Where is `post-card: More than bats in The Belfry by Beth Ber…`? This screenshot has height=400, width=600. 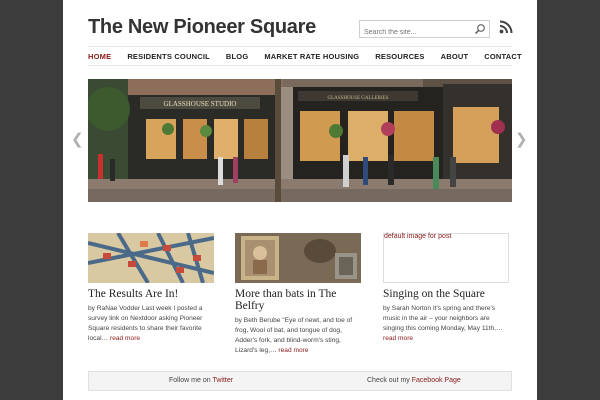 post-card: More than bats in The Belfry by Beth Ber… is located at coordinates (299, 294).